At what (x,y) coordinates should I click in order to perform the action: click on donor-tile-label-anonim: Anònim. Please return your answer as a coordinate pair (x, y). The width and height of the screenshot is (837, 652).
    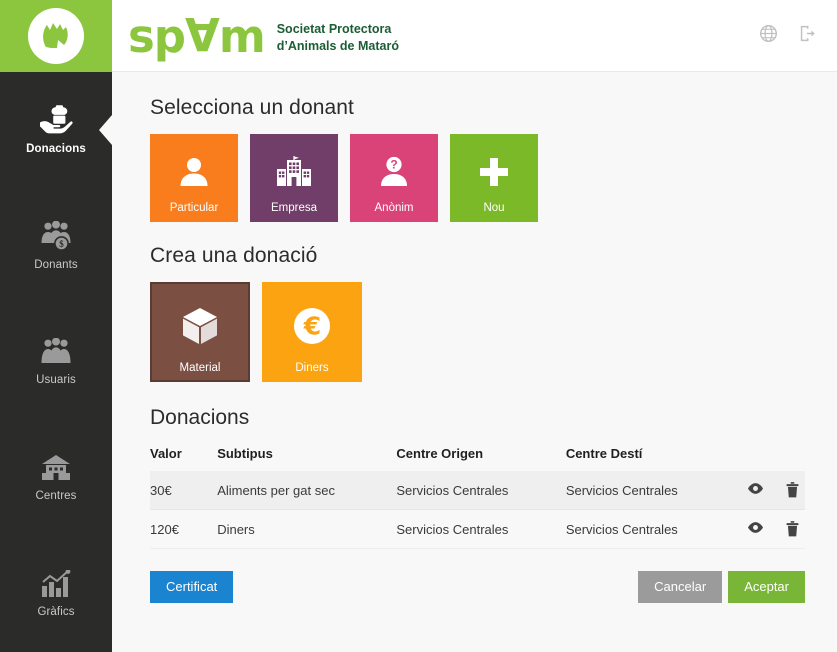
    Looking at the image, I should click on (394, 208).